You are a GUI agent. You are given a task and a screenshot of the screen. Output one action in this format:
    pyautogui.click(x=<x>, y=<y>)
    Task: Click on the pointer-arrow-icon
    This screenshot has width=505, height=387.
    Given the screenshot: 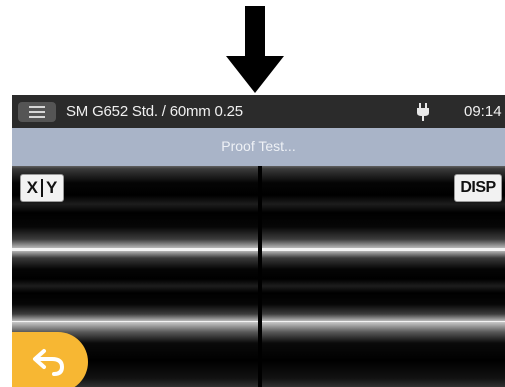 What is the action you would take?
    pyautogui.click(x=255, y=49)
    